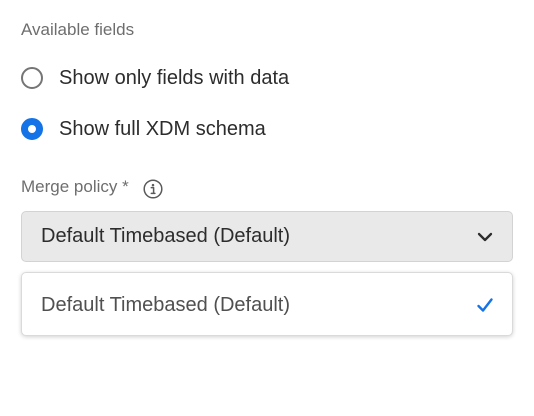  I want to click on available-fields-label: Available fields, so click(78, 29).